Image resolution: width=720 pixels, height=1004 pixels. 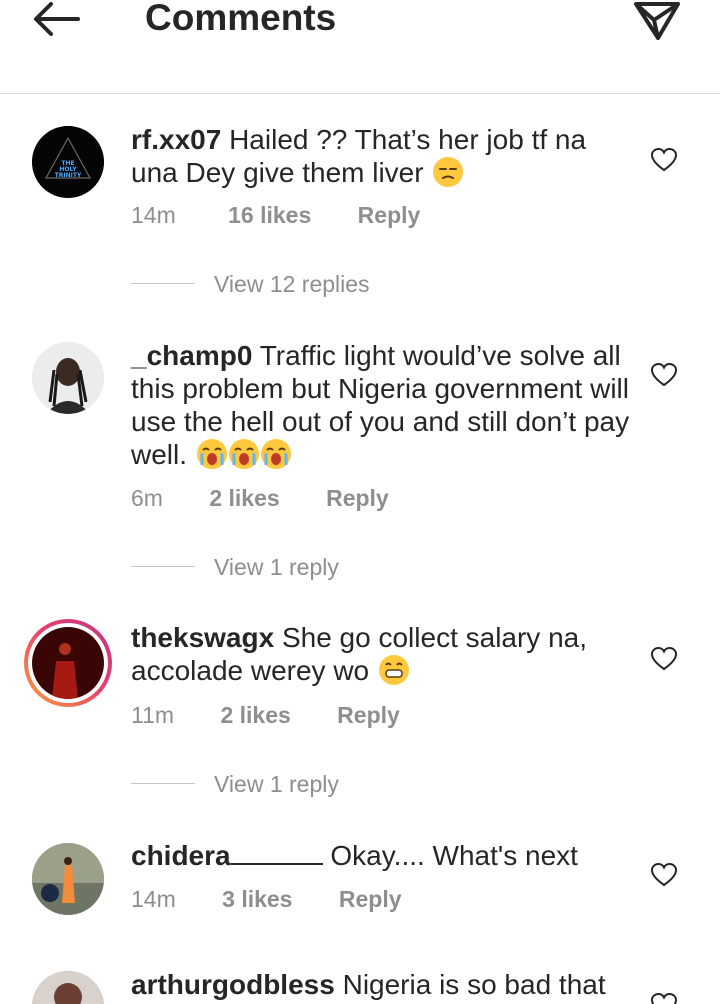 What do you see at coordinates (454, 855) in the screenshot?
I see `comment-body: Okay.... What's next` at bounding box center [454, 855].